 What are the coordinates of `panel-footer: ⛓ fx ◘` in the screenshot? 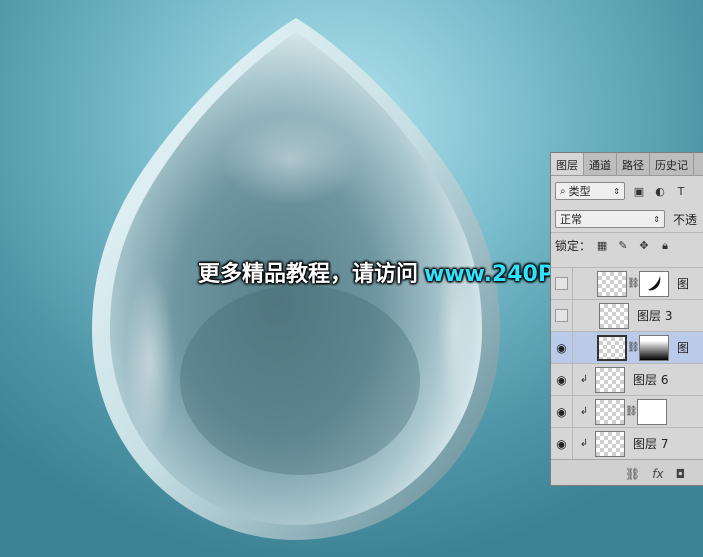 It's located at (627, 472).